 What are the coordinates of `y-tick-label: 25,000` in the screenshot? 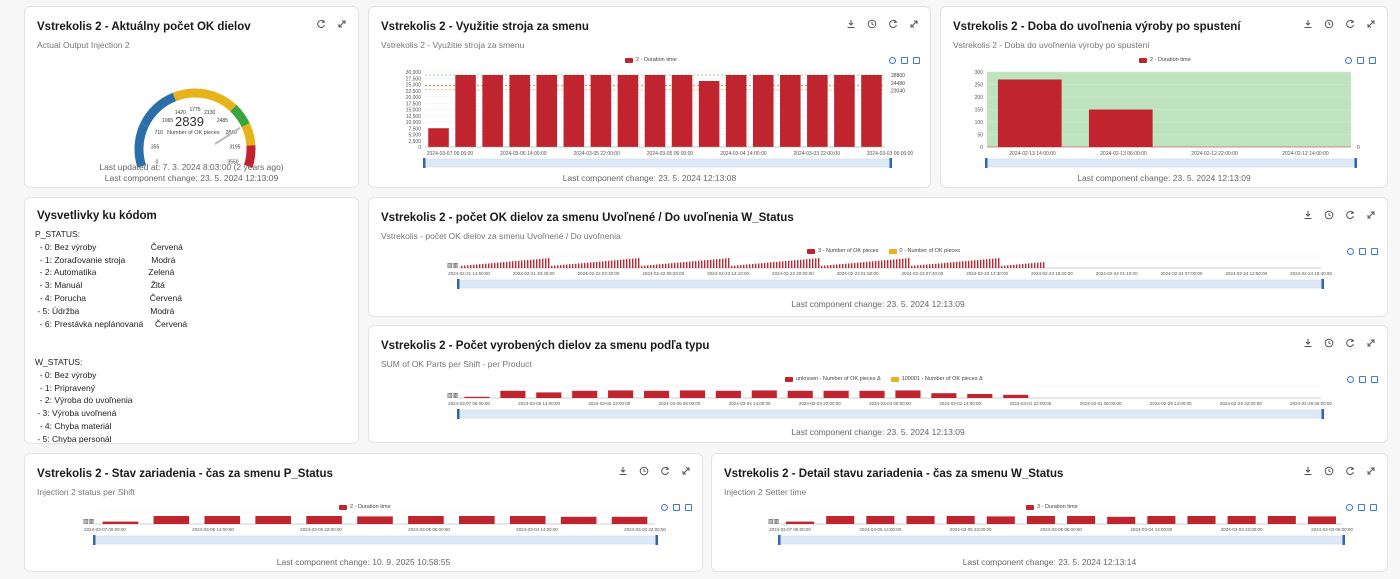 It's located at (414, 86).